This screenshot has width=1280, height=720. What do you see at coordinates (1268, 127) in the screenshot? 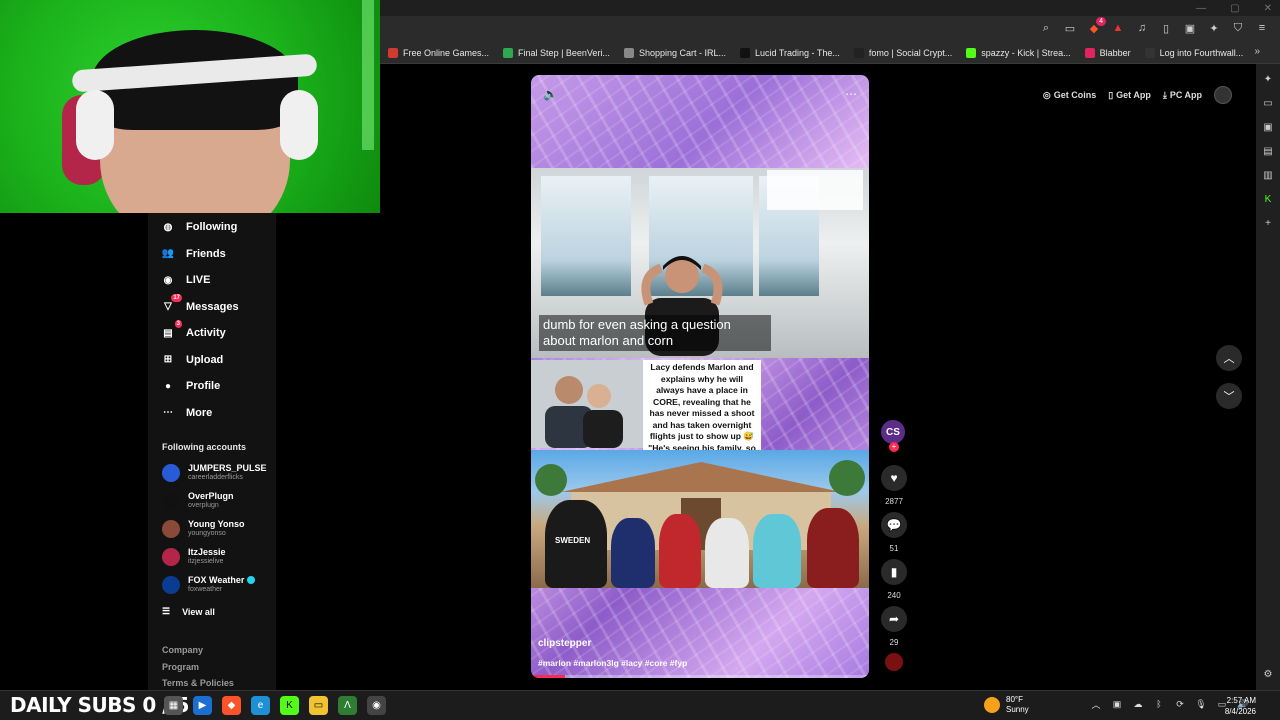
I see `wallet-sidebar-icon: ▣` at bounding box center [1268, 127].